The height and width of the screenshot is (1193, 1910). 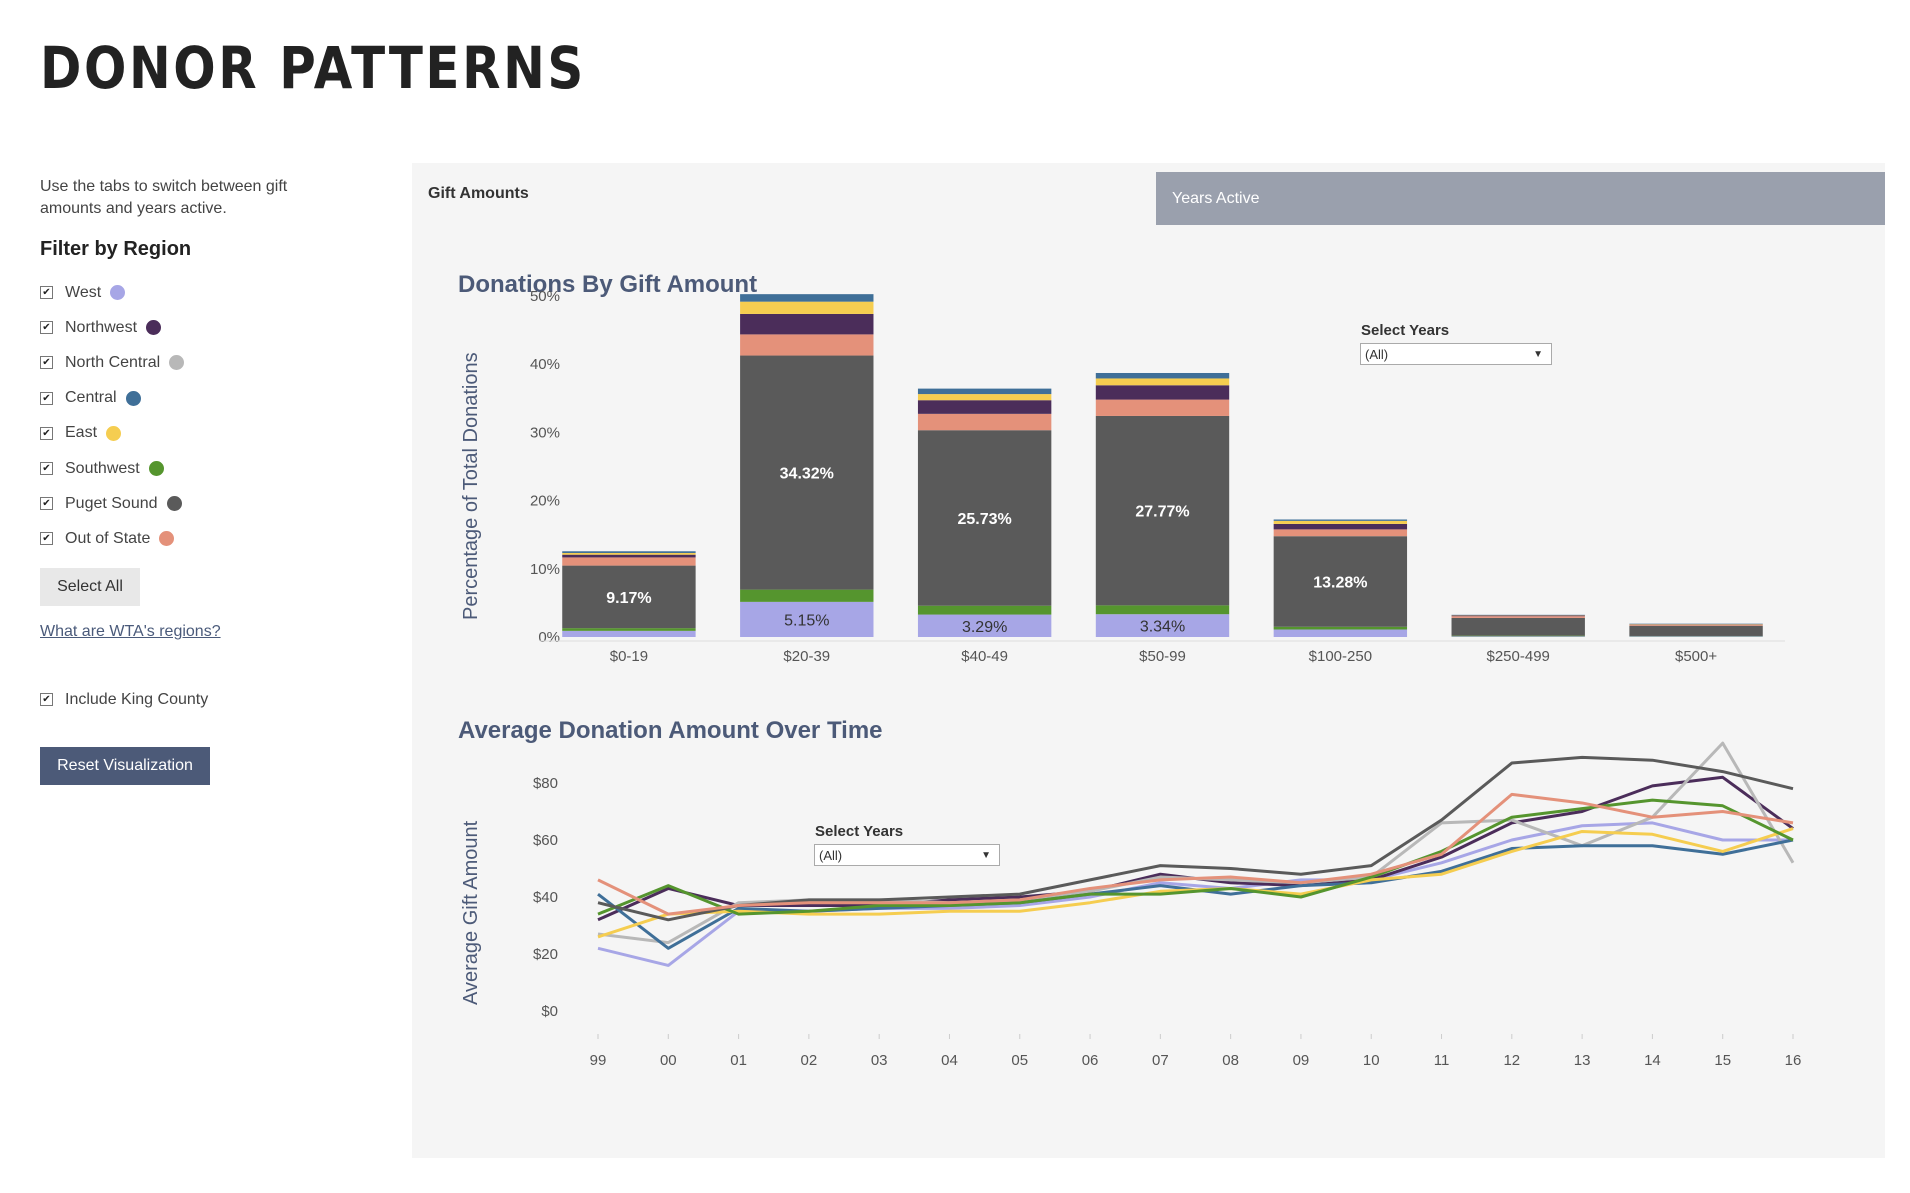 What do you see at coordinates (83, 292) in the screenshot?
I see `region-label: West` at bounding box center [83, 292].